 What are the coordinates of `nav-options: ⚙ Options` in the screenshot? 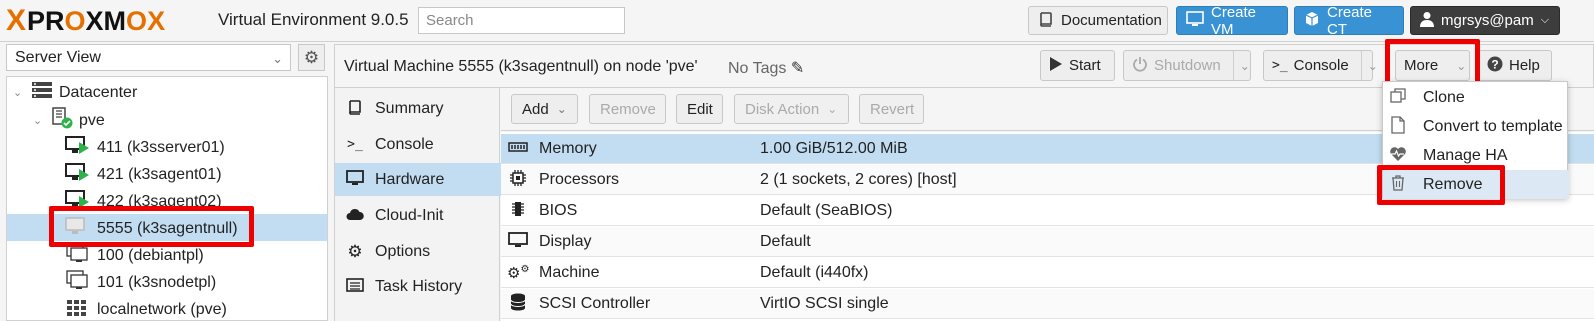 It's located at (418, 251).